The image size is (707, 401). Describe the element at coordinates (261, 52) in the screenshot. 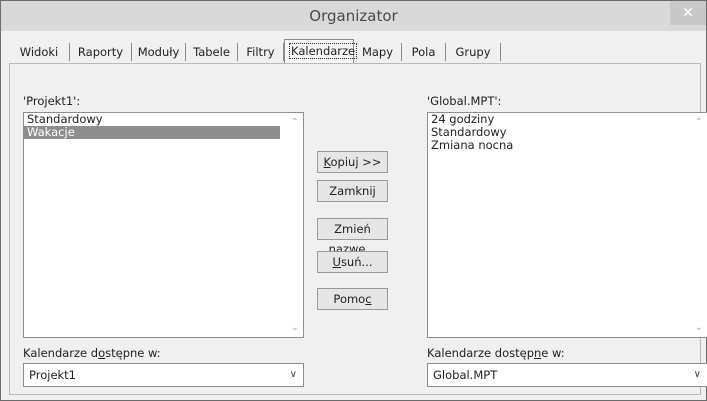

I see `tab-filtry: Filtry` at that location.